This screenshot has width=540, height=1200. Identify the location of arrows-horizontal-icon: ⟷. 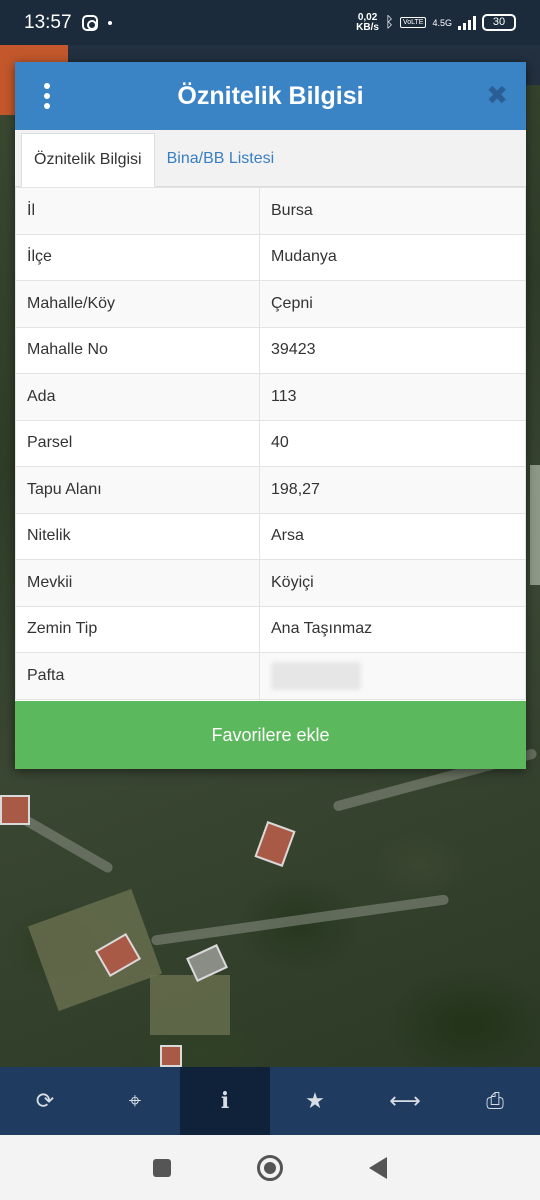
(405, 1101).